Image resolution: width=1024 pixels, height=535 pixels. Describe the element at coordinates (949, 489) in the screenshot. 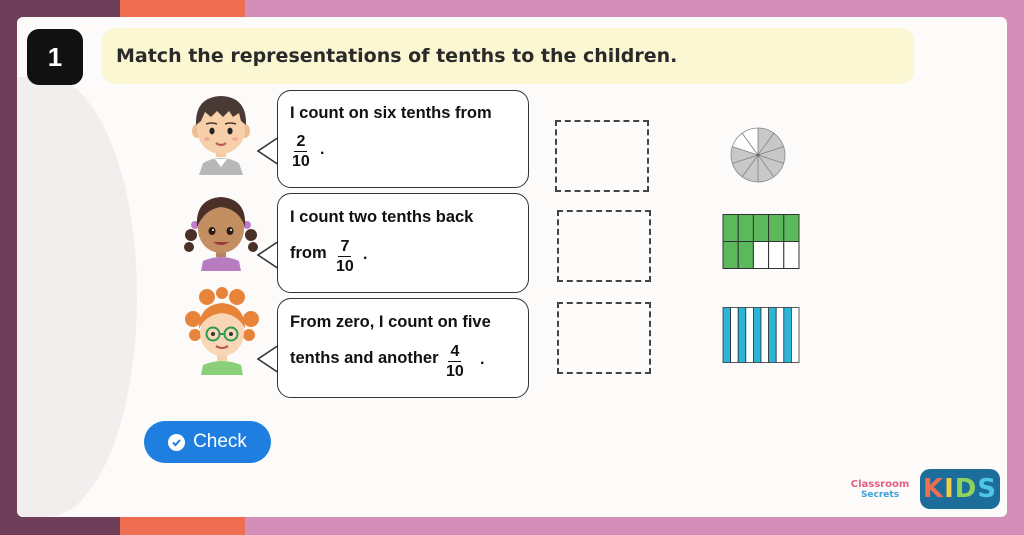

I see `logo-letter: I` at that location.